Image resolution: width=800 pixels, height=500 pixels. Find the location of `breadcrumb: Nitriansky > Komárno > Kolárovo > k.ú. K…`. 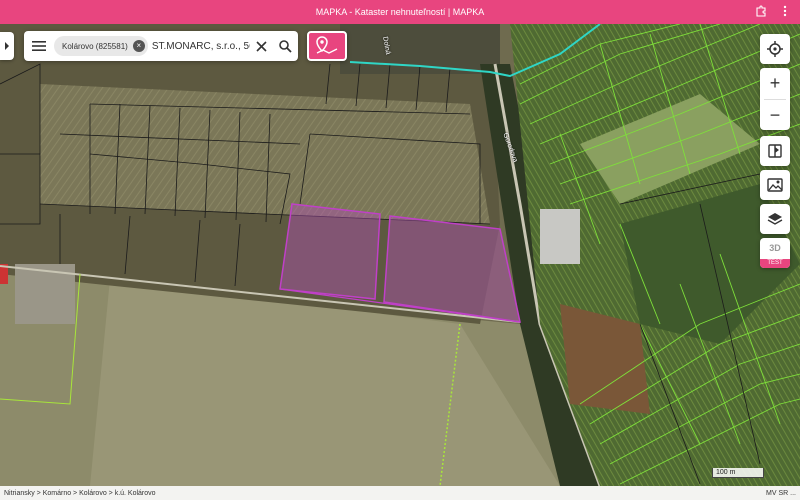

breadcrumb: Nitriansky > Komárno > Kolárovo > k.ú. K… is located at coordinates (80, 493).